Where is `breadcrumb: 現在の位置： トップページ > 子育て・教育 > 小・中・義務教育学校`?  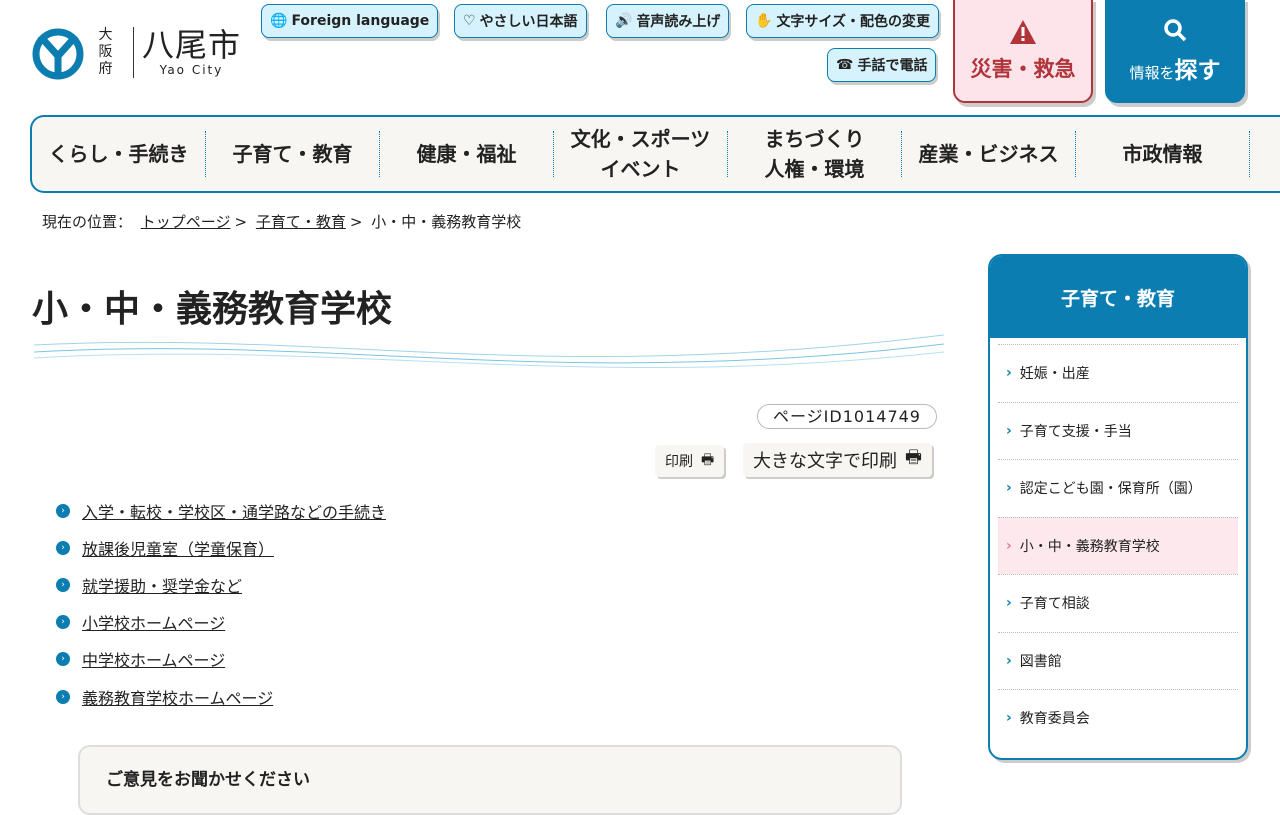 breadcrumb: 現在の位置： トップページ > 子育て・教育 > 小・中・義務教育学校 is located at coordinates (282, 222).